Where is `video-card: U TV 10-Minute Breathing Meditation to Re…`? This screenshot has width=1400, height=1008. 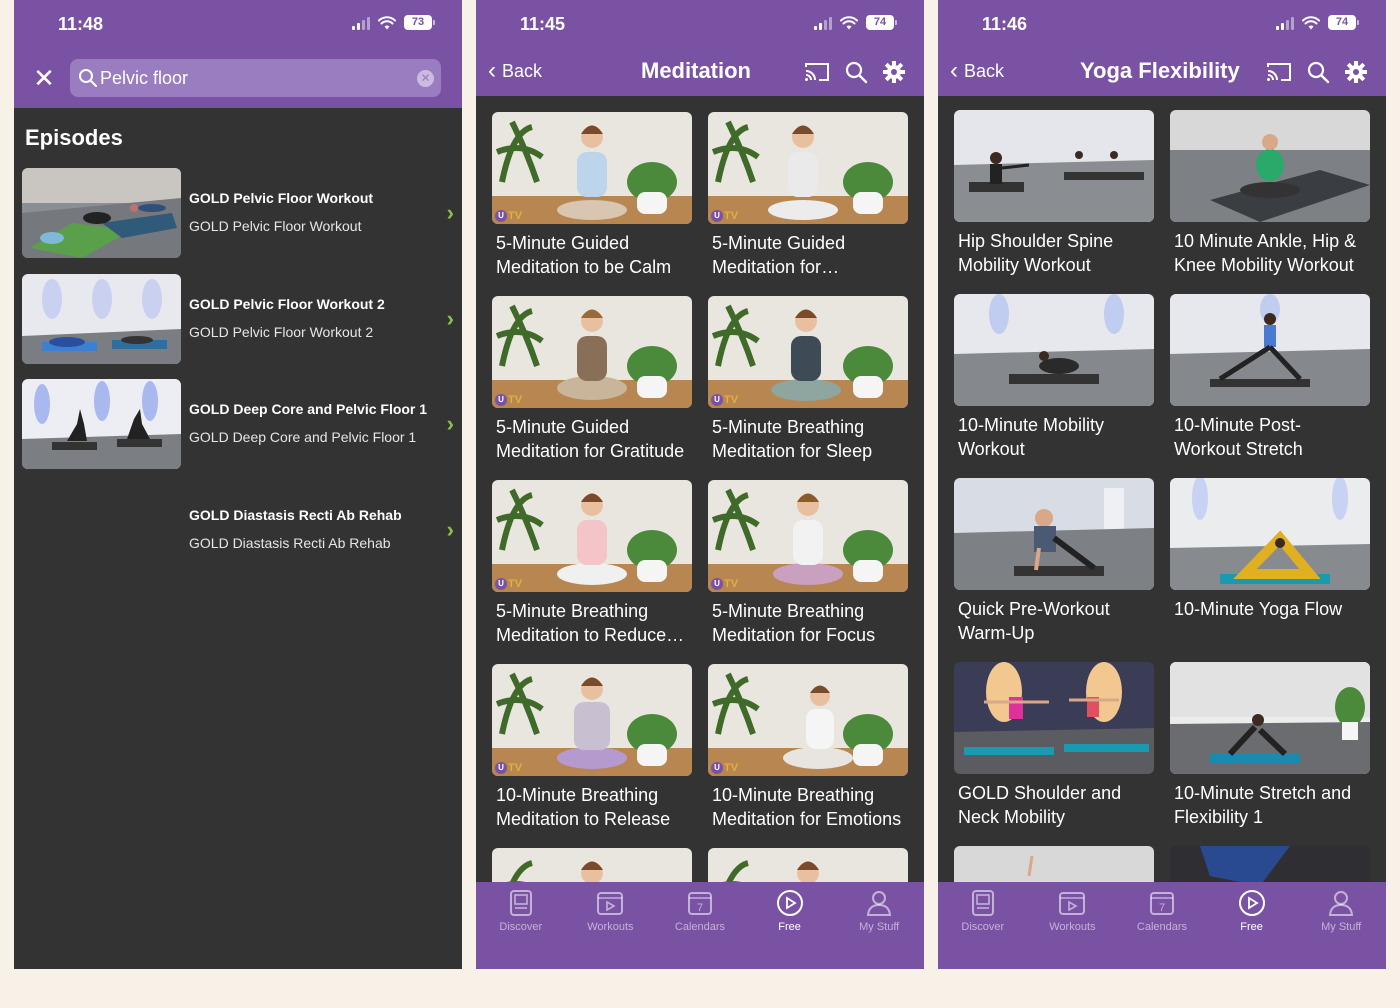
video-card: U TV 10-Minute Breathing Meditation to Re… is located at coordinates (592, 747).